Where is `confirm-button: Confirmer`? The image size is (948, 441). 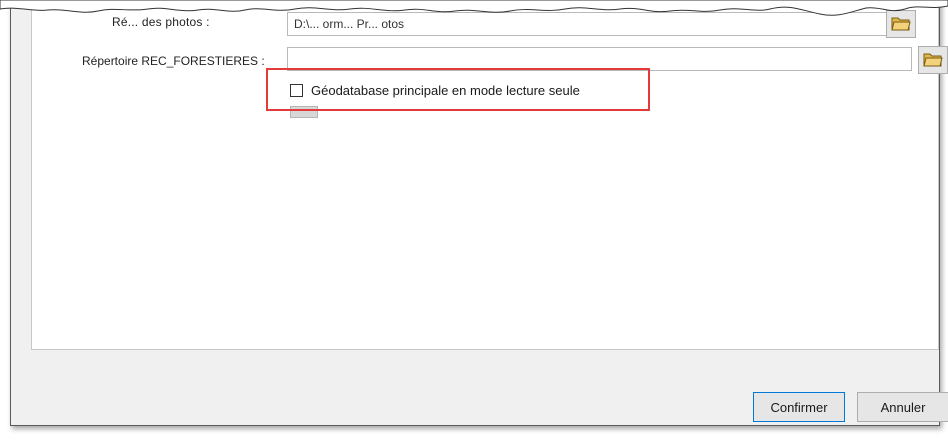 confirm-button: Confirmer is located at coordinates (799, 407).